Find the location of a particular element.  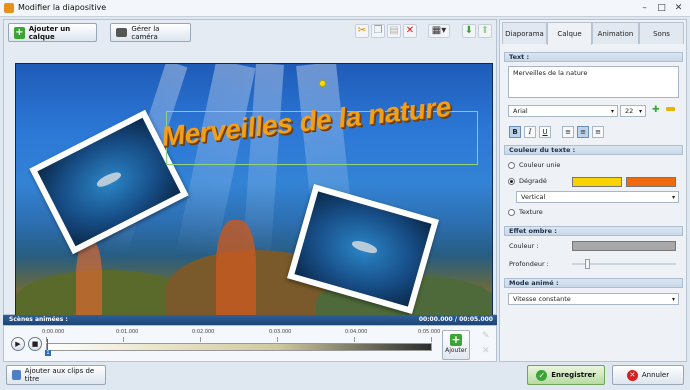

playhead: 1 is located at coordinates (48, 348).